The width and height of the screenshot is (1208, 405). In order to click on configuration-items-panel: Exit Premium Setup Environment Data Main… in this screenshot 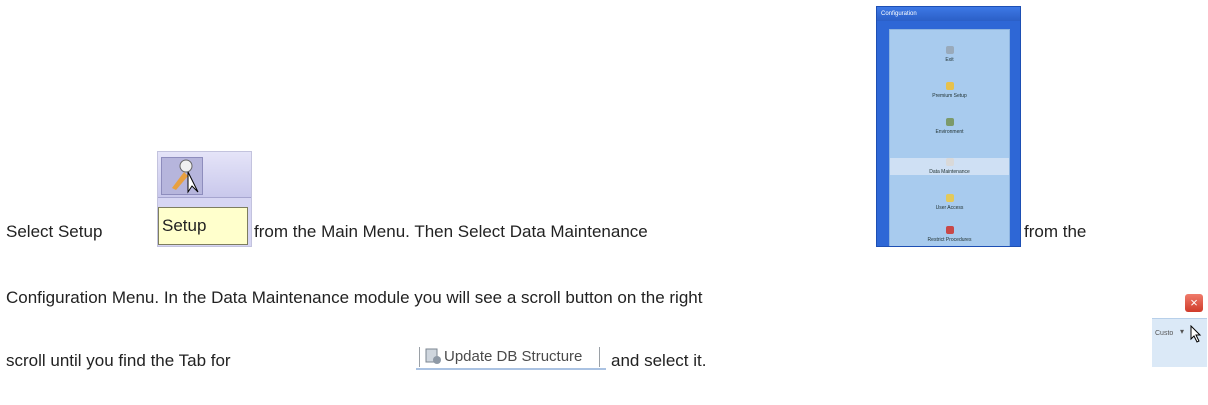, I will do `click(949, 137)`.